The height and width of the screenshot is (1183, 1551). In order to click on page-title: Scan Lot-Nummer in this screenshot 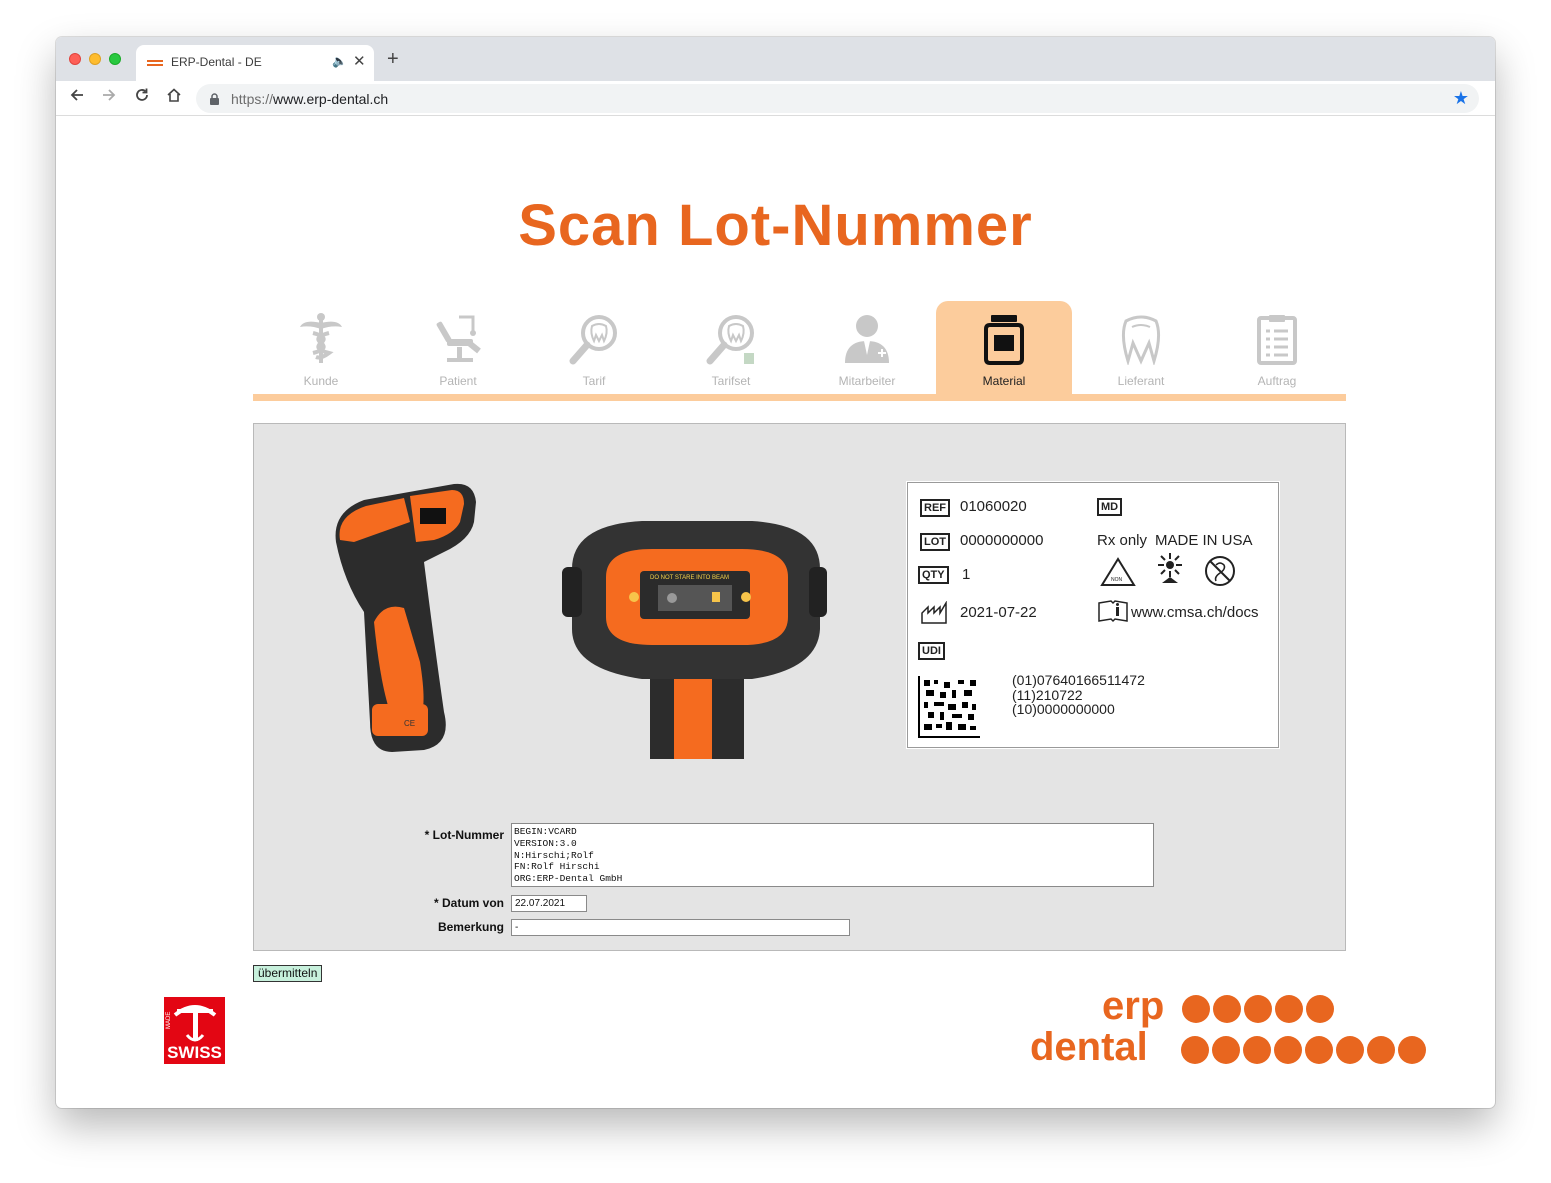, I will do `click(775, 225)`.